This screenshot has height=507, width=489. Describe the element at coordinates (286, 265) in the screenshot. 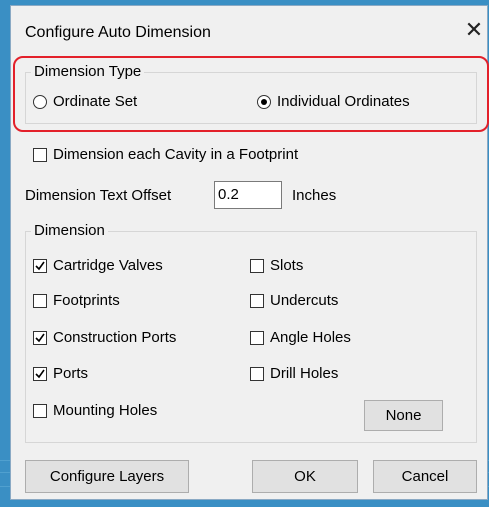

I see `slots-label: Slots` at that location.